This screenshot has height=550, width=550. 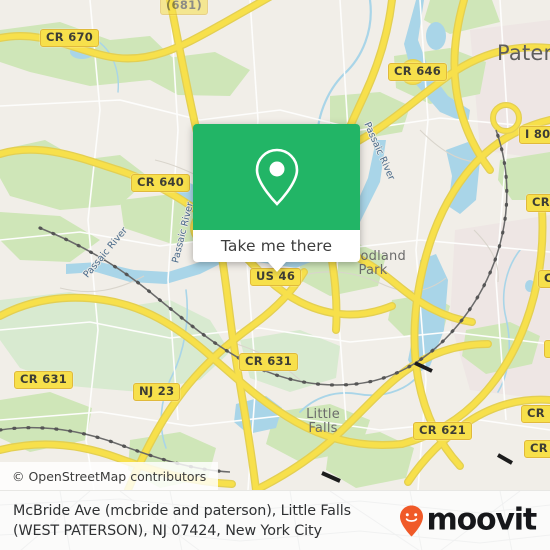 What do you see at coordinates (547, 349) in the screenshot?
I see `shield-cr-east-3: C` at bounding box center [547, 349].